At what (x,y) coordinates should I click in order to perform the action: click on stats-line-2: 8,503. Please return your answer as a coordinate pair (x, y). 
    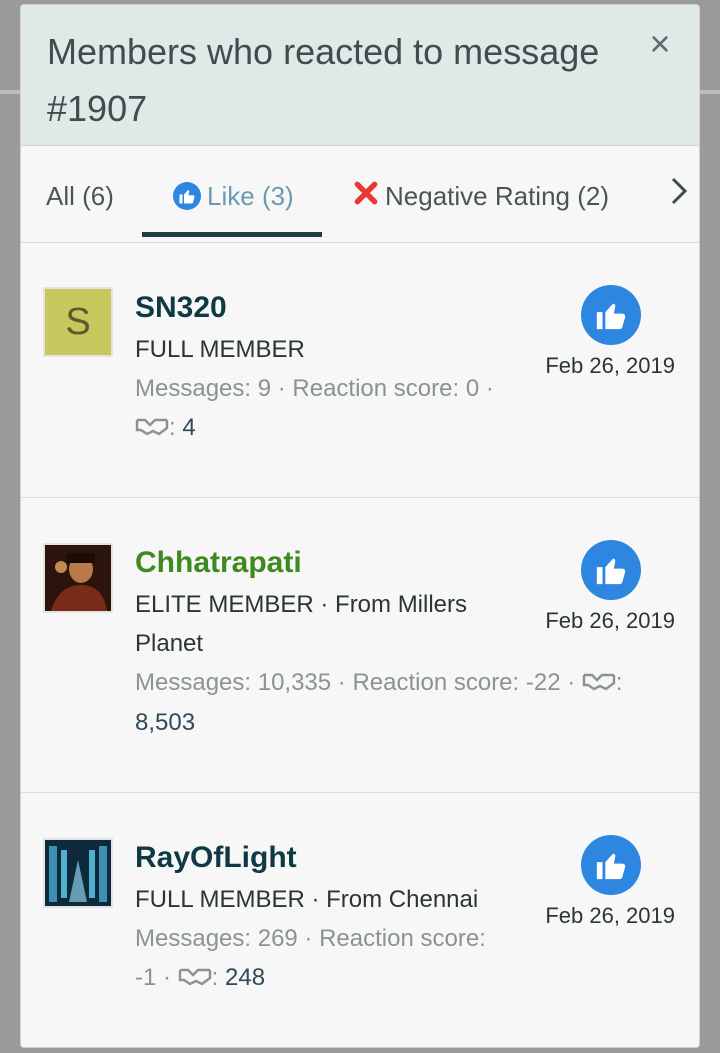
    Looking at the image, I should click on (400, 722).